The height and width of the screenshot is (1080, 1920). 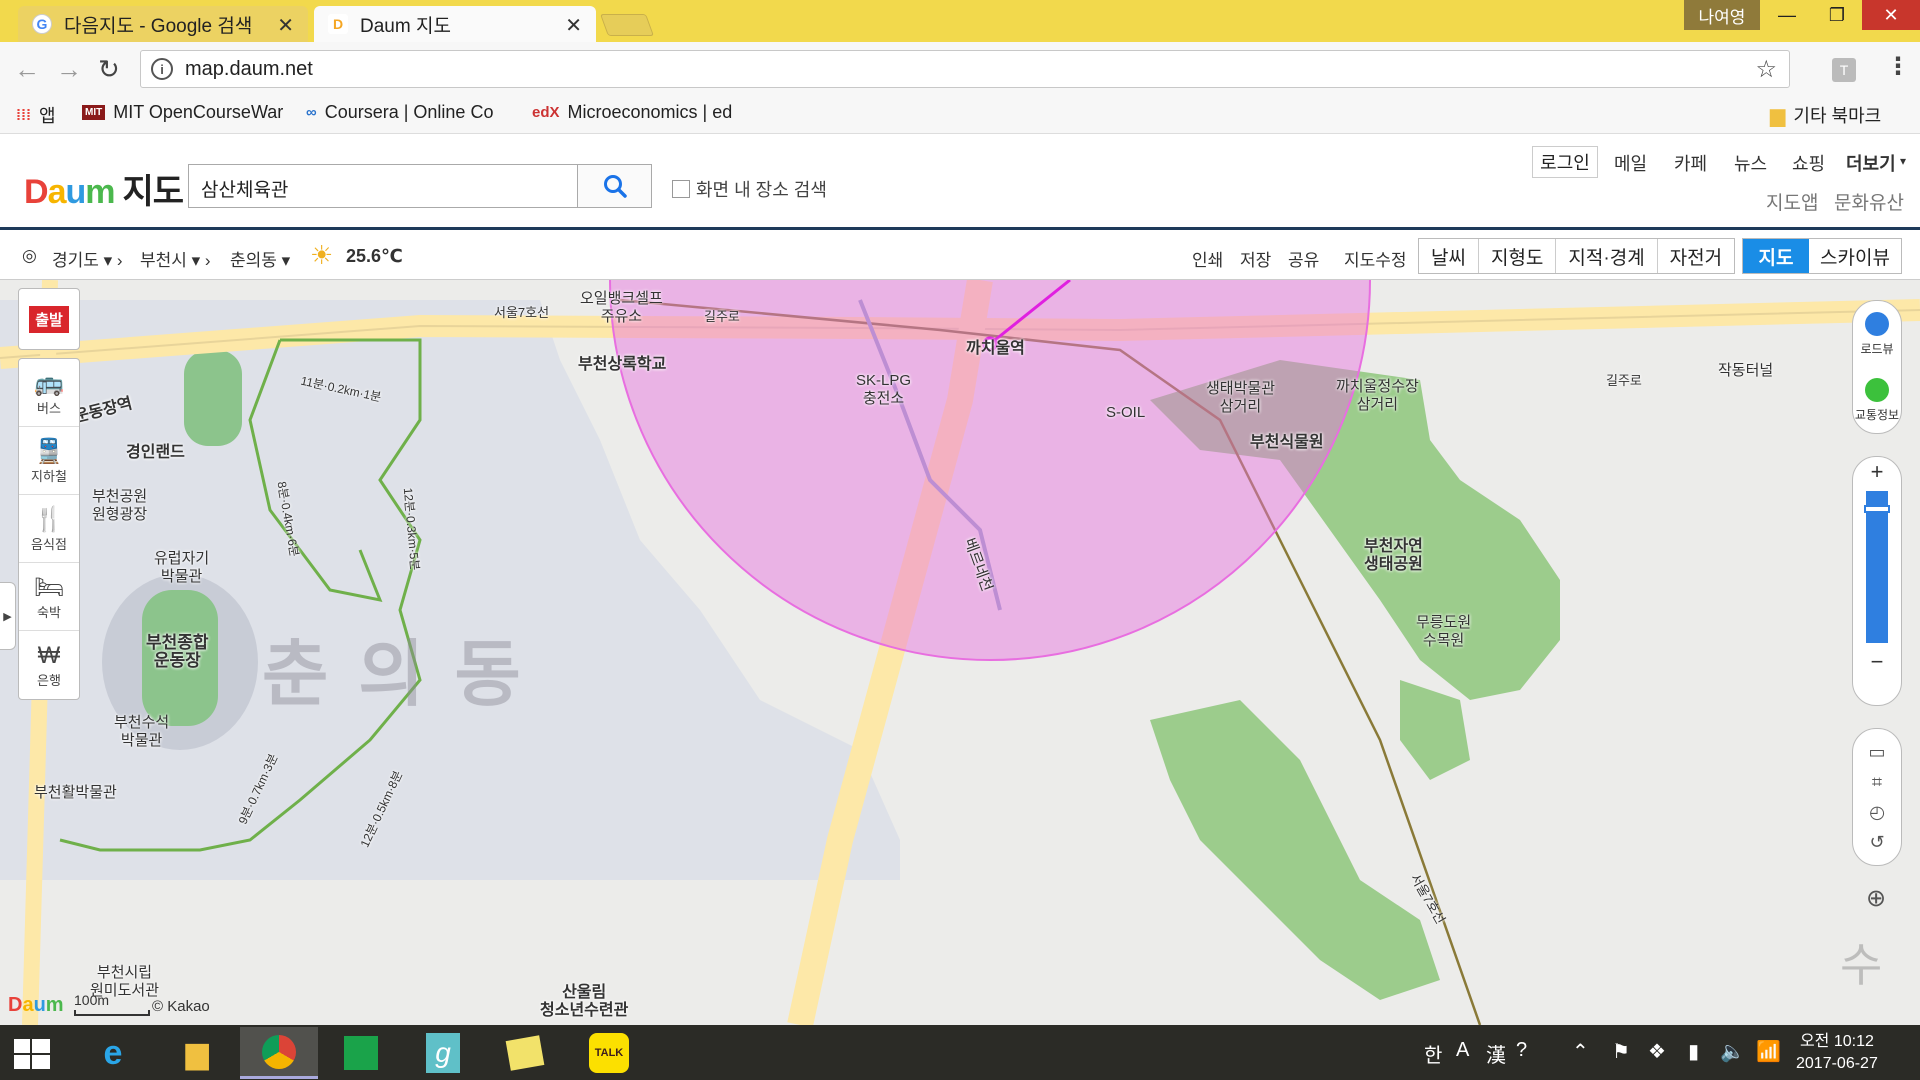 What do you see at coordinates (27, 69) in the screenshot?
I see `back-icon: ←` at bounding box center [27, 69].